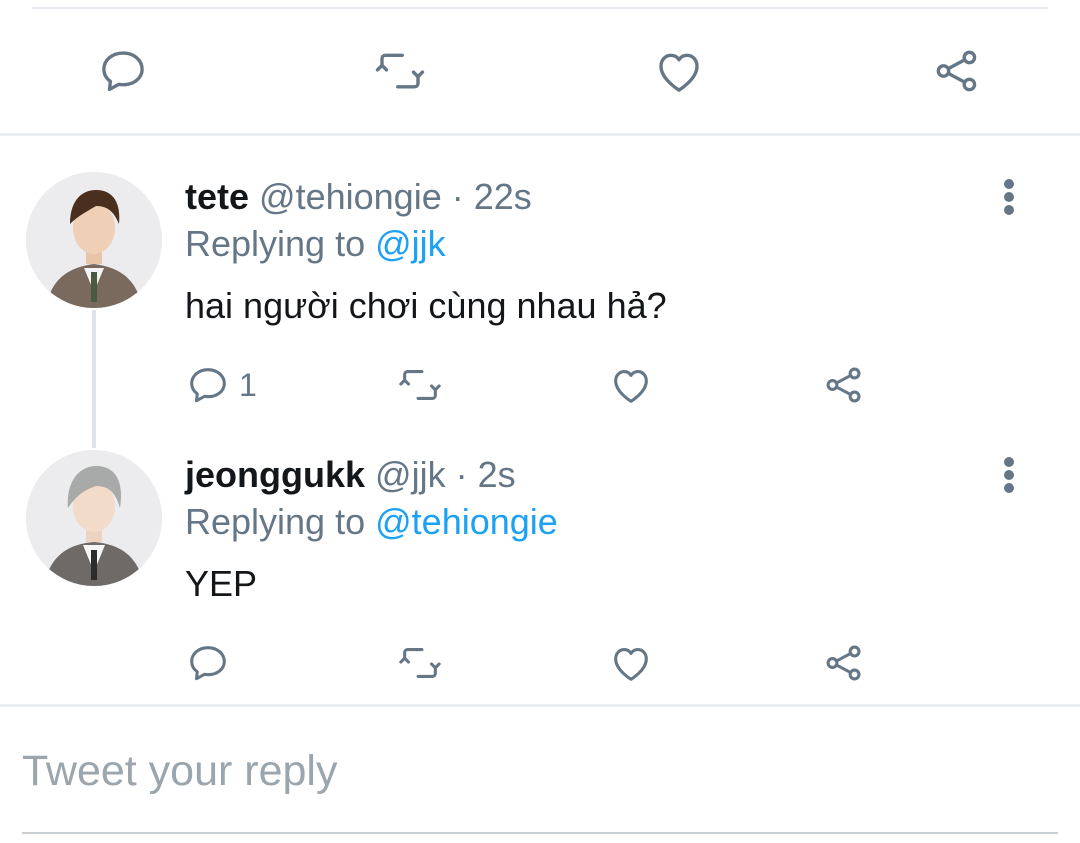 The height and width of the screenshot is (843, 1080). Describe the element at coordinates (497, 474) in the screenshot. I see `timestamp: 2s` at that location.